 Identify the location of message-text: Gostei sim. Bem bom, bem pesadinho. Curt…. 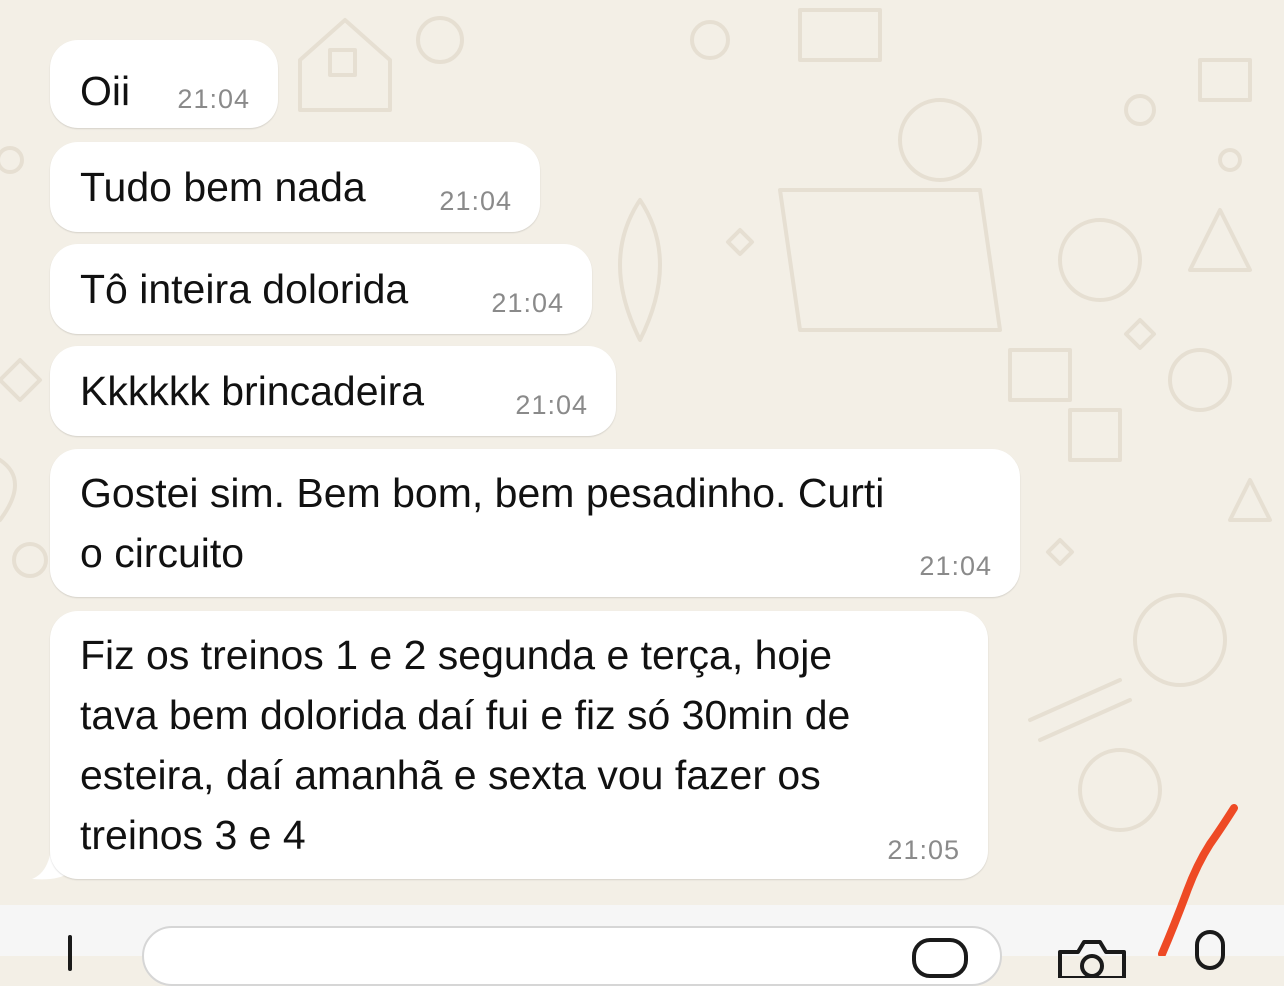
(482, 523).